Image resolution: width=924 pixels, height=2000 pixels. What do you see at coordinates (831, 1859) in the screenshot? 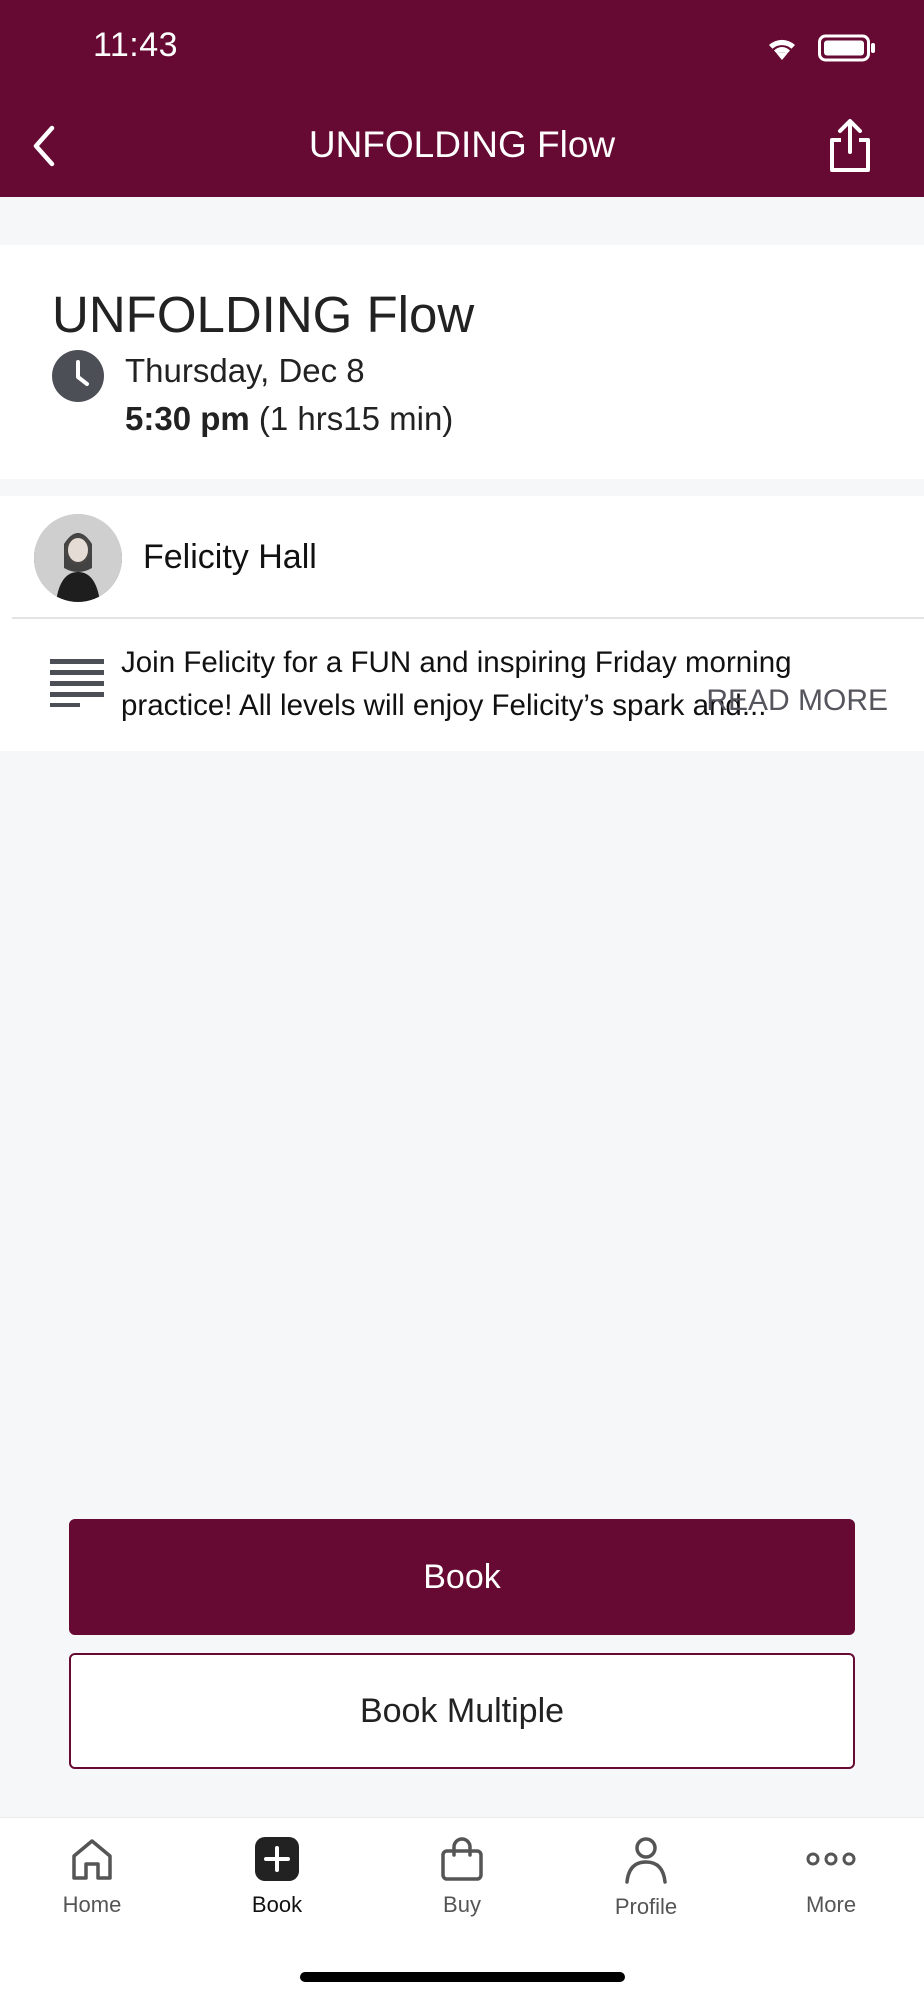
I see `more-dots-icon` at bounding box center [831, 1859].